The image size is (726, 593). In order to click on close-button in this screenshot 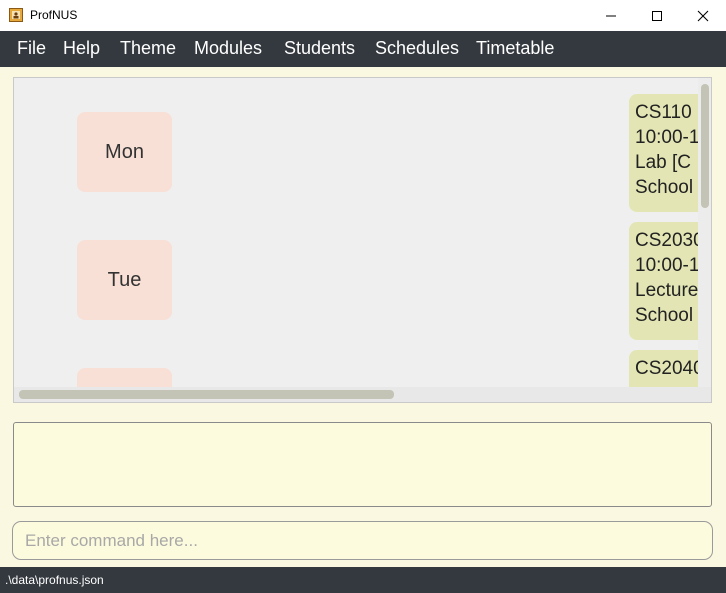, I will do `click(703, 15)`.